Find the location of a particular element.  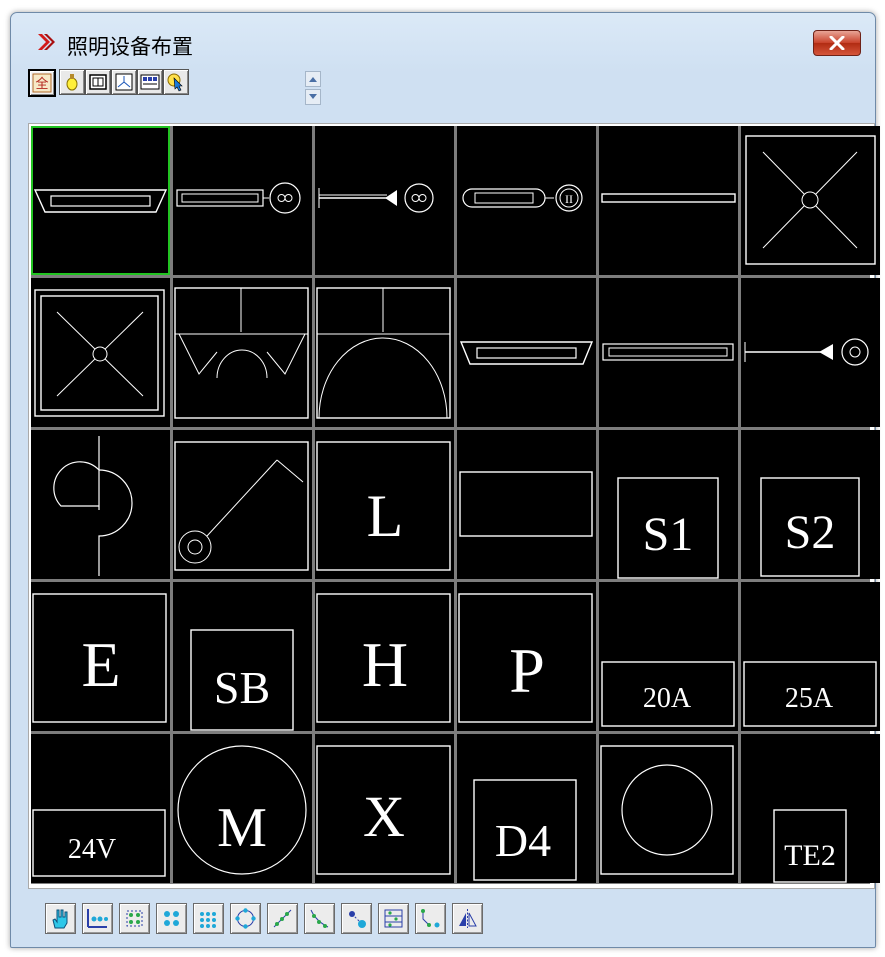

close-icon is located at coordinates (837, 43).